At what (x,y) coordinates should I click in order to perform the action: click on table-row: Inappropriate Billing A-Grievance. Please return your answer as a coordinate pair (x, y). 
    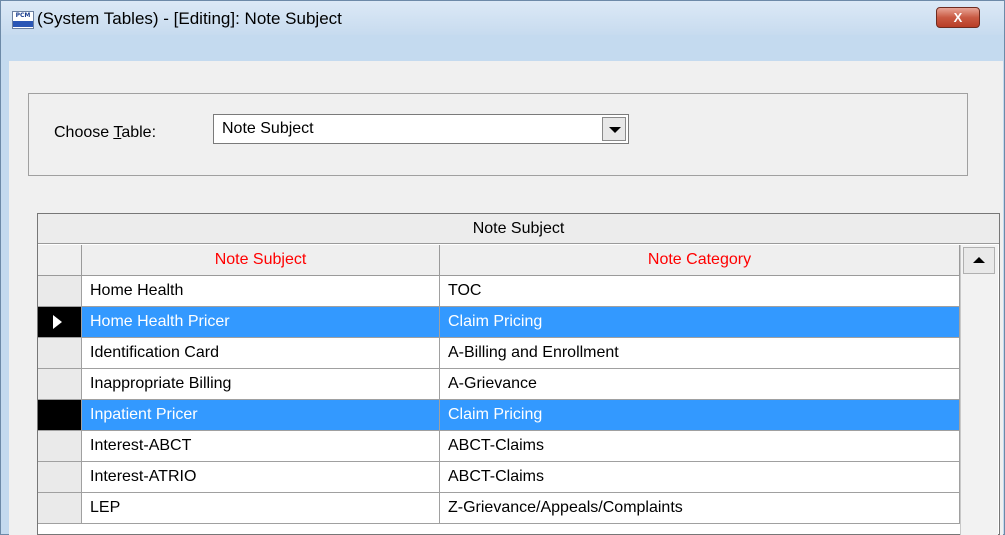
    Looking at the image, I should click on (499, 384).